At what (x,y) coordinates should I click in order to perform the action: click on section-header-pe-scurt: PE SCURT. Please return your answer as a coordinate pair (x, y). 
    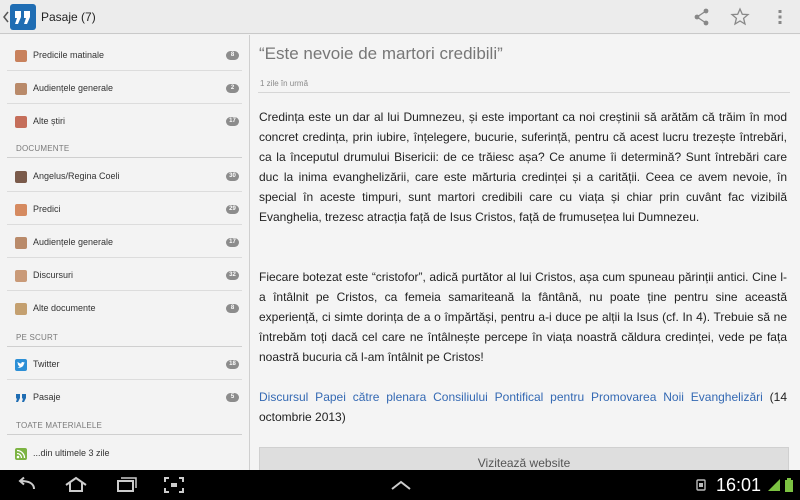
    Looking at the image, I should click on (37, 337).